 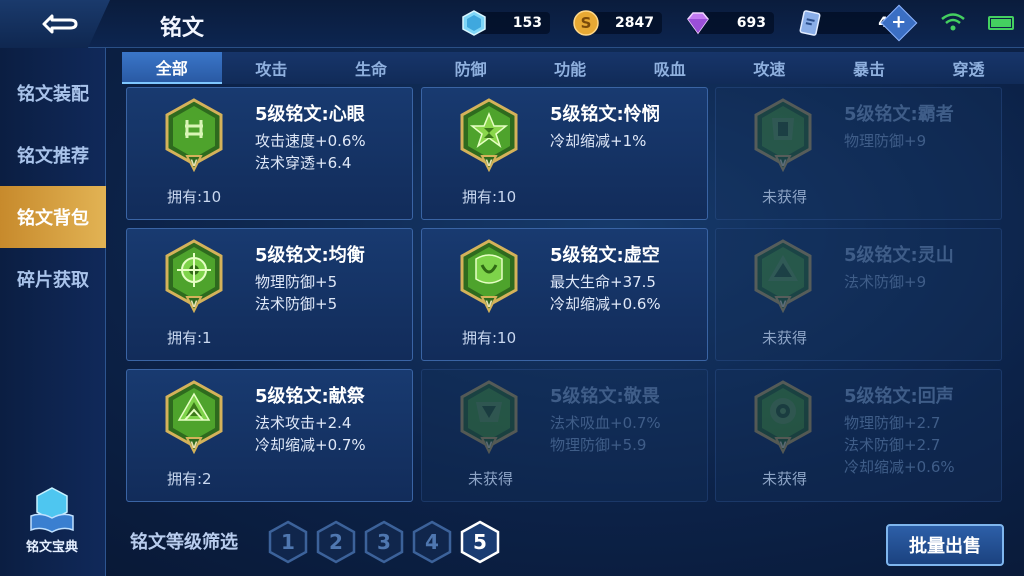 I want to click on inscription-name: 5级铭文:回声, so click(x=899, y=396).